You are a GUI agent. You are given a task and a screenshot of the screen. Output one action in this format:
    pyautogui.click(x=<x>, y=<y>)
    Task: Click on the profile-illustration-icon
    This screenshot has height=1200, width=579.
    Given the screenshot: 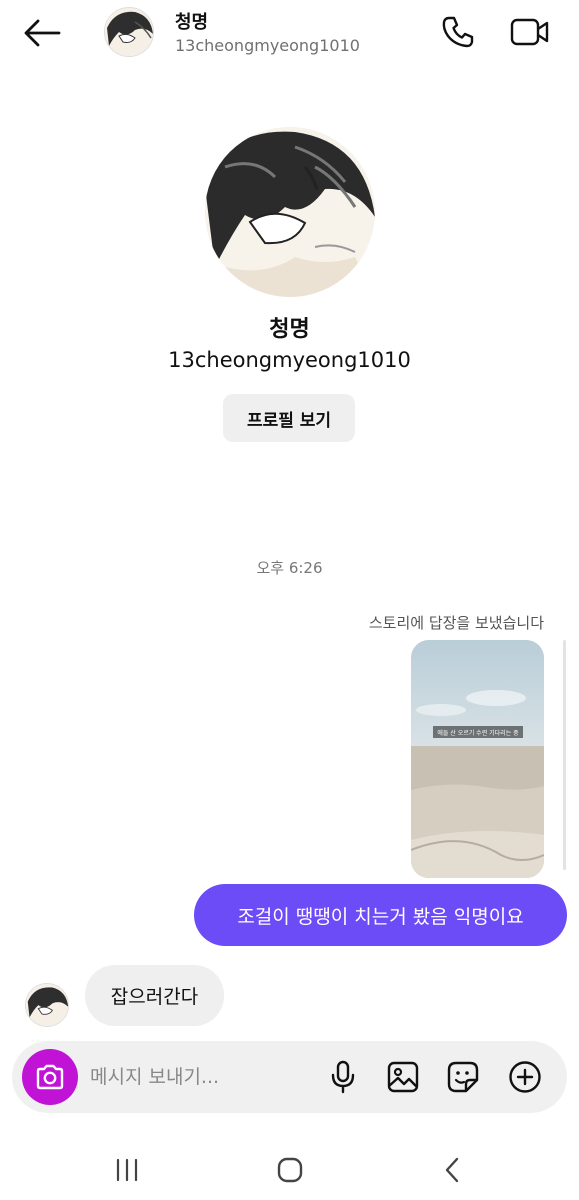 What is the action you would take?
    pyautogui.click(x=290, y=212)
    